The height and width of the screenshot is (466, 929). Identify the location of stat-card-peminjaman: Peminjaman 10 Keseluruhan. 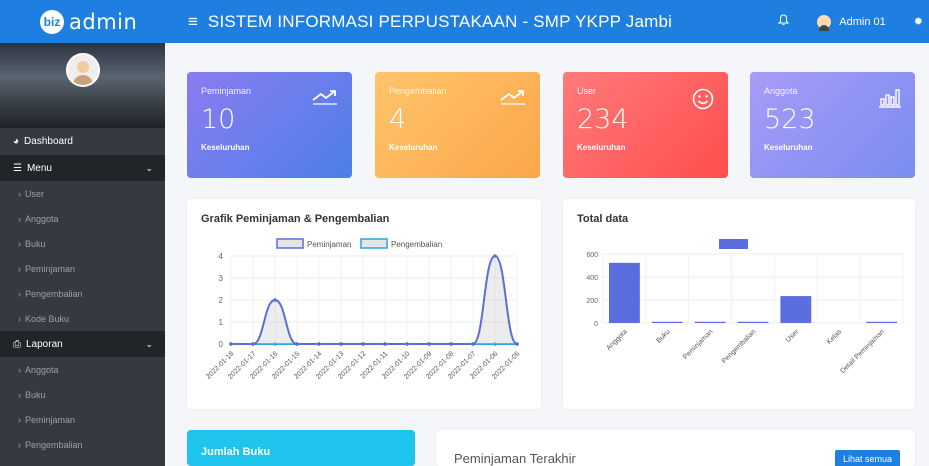
(269, 125).